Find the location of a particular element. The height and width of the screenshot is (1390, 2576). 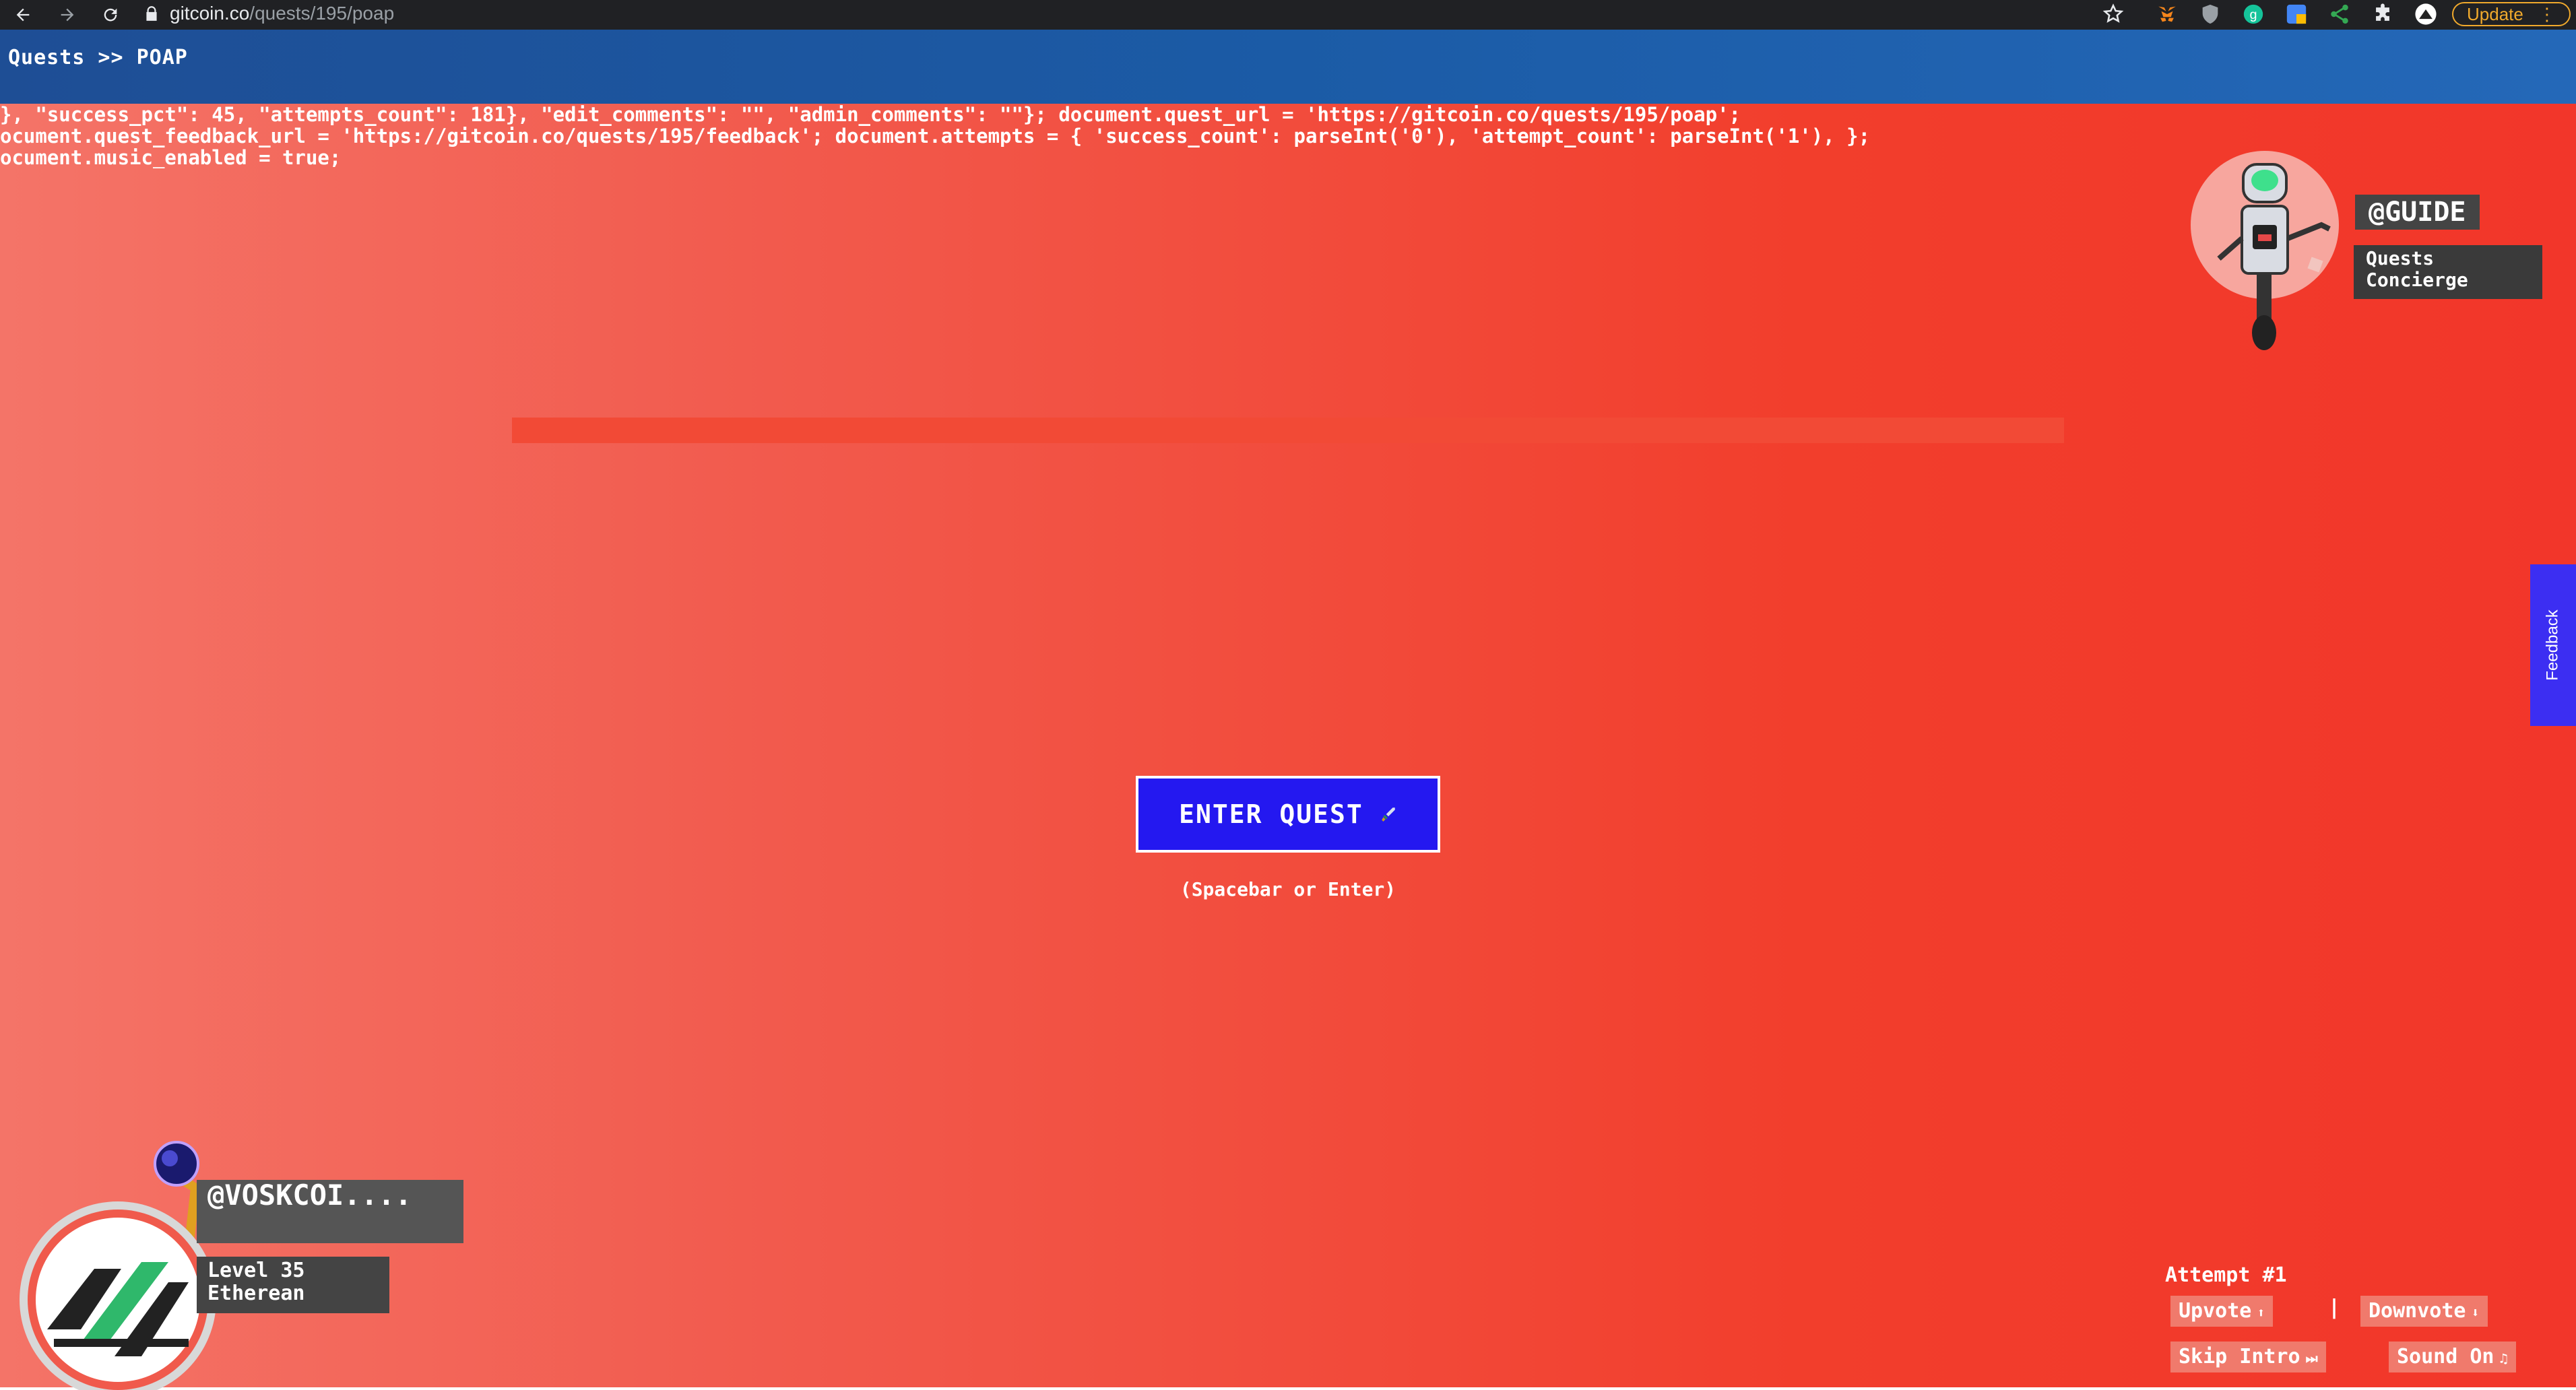

feedback-label: Feedback is located at coordinates (2553, 645).